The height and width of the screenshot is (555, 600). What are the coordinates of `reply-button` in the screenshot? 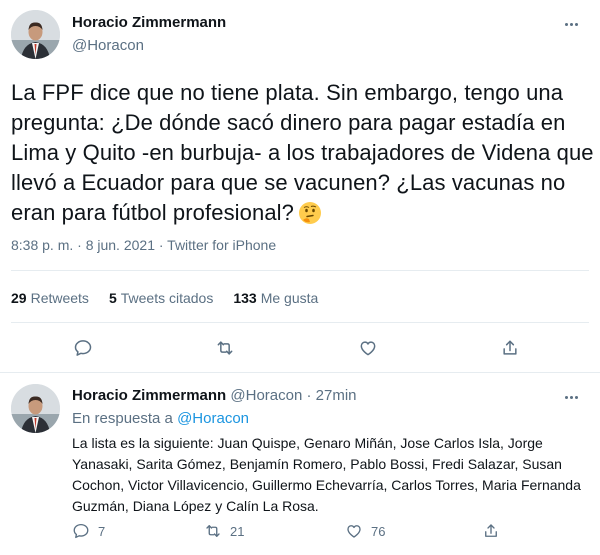 It's located at (83, 348).